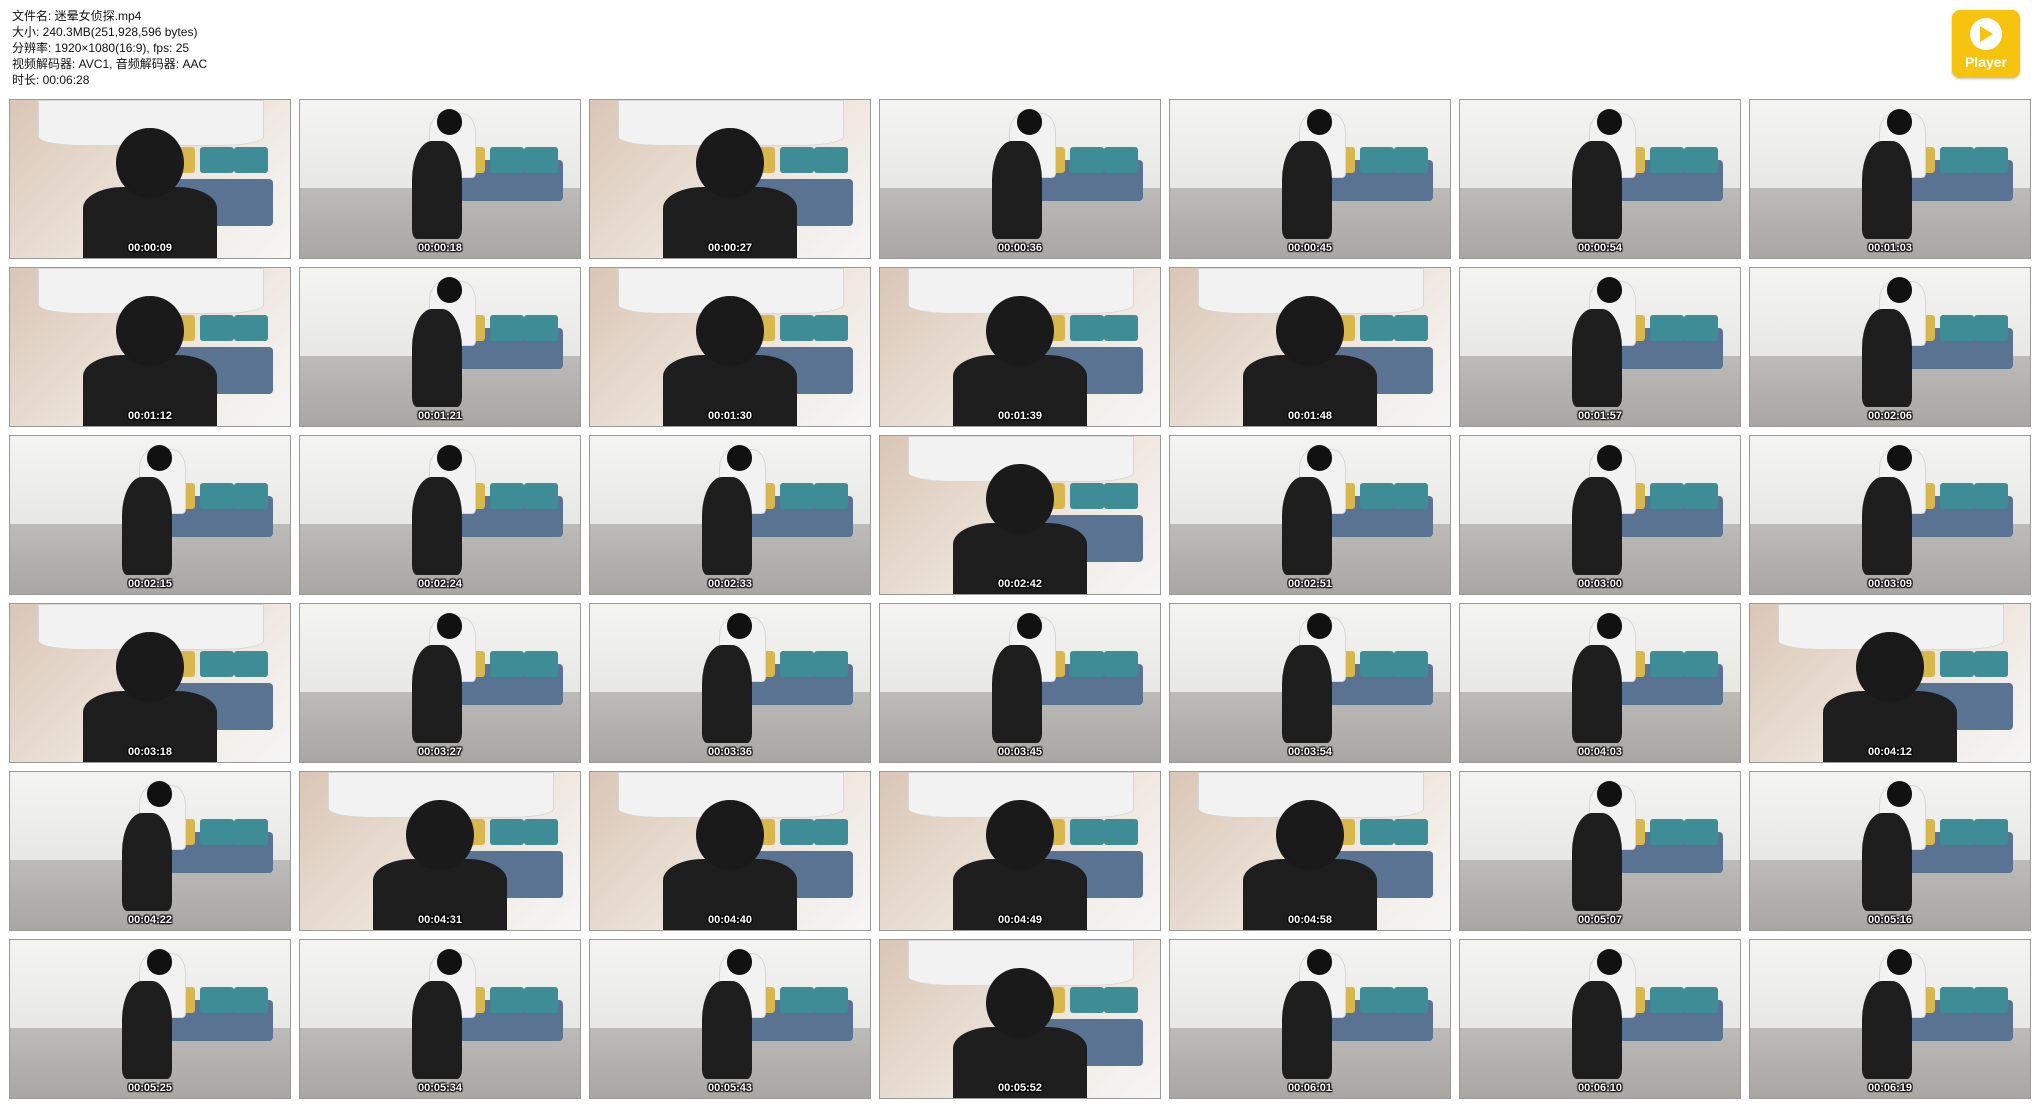 The width and height of the screenshot is (2040, 1108). What do you see at coordinates (440, 584) in the screenshot?
I see `thumbnail-timestamp: 00:02:24` at bounding box center [440, 584].